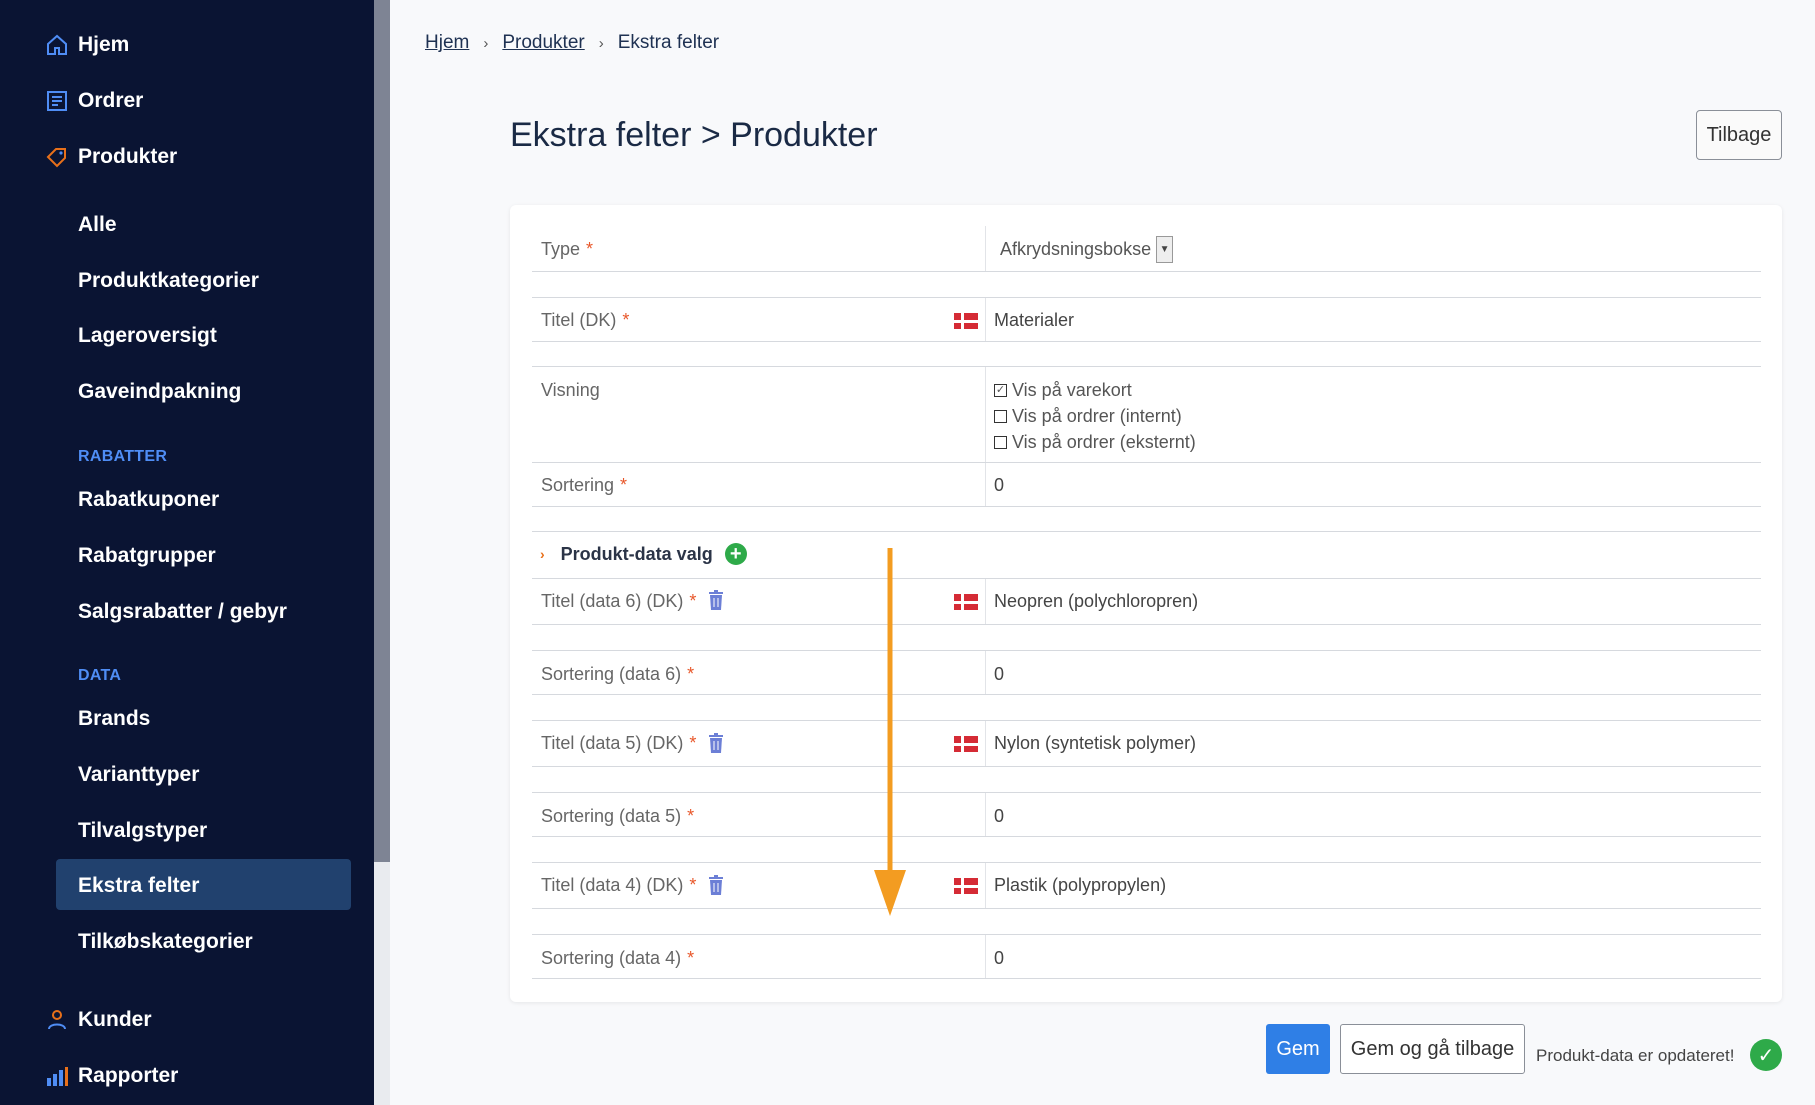 Image resolution: width=1815 pixels, height=1105 pixels. I want to click on sidebar-item-rabatkuponer: Rabatkuponer, so click(148, 500).